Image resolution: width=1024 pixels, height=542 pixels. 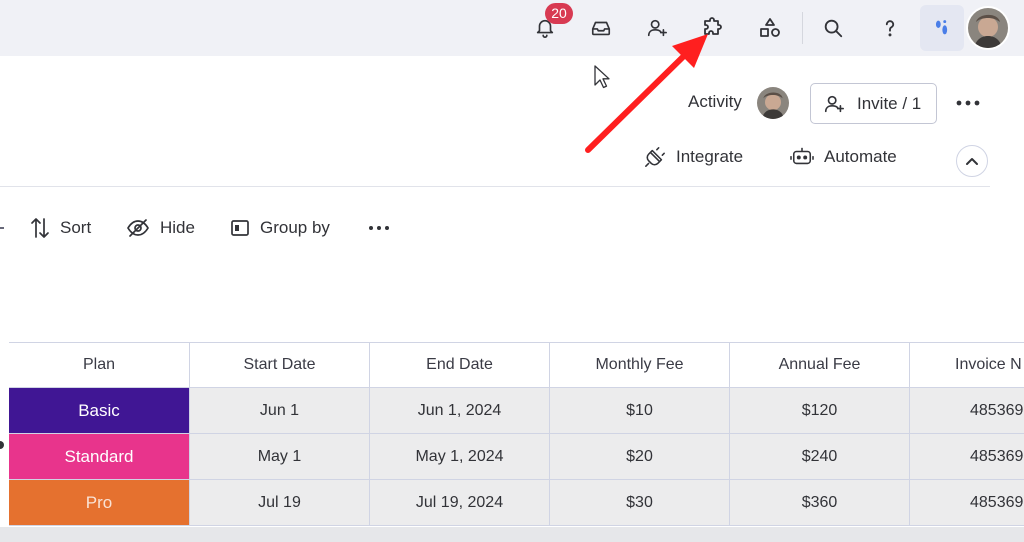 I want to click on marketplace-button, so click(x=770, y=28).